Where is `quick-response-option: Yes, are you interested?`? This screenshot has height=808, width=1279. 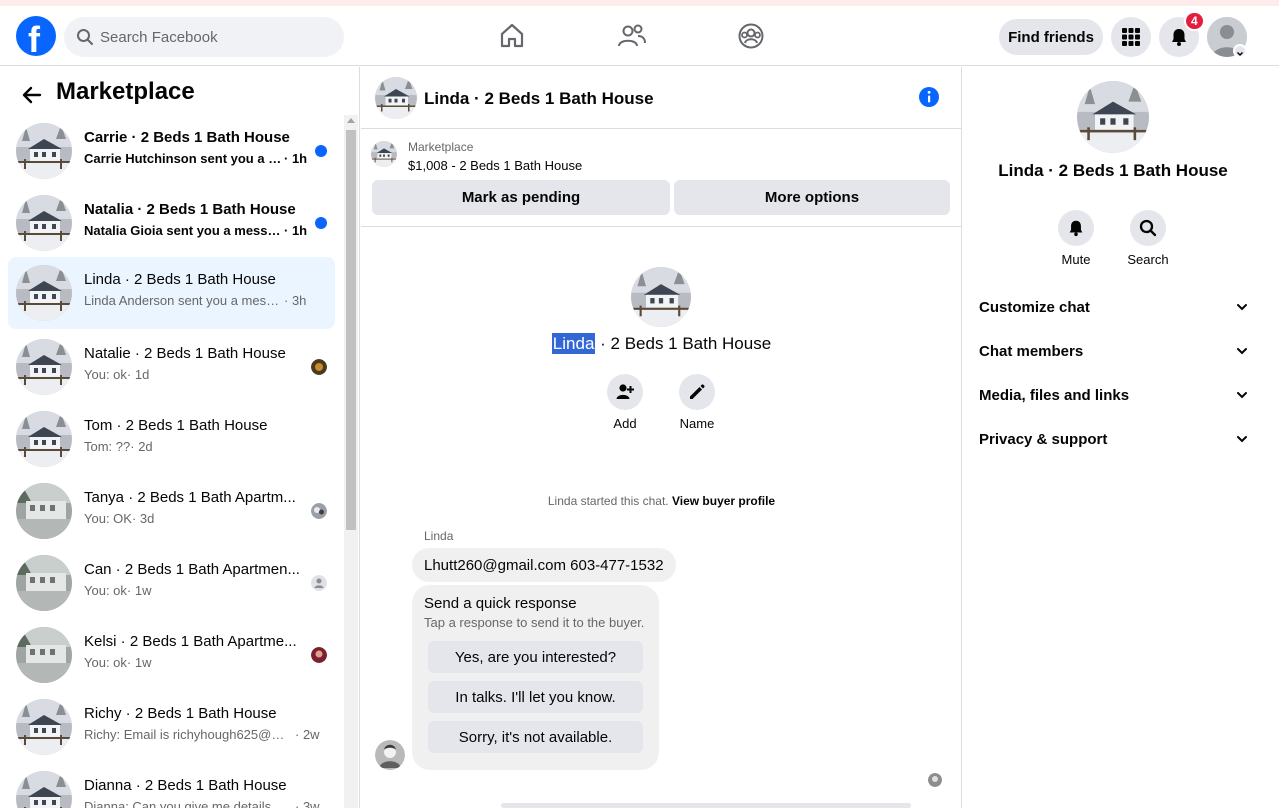 quick-response-option: Yes, are you interested? is located at coordinates (535, 657).